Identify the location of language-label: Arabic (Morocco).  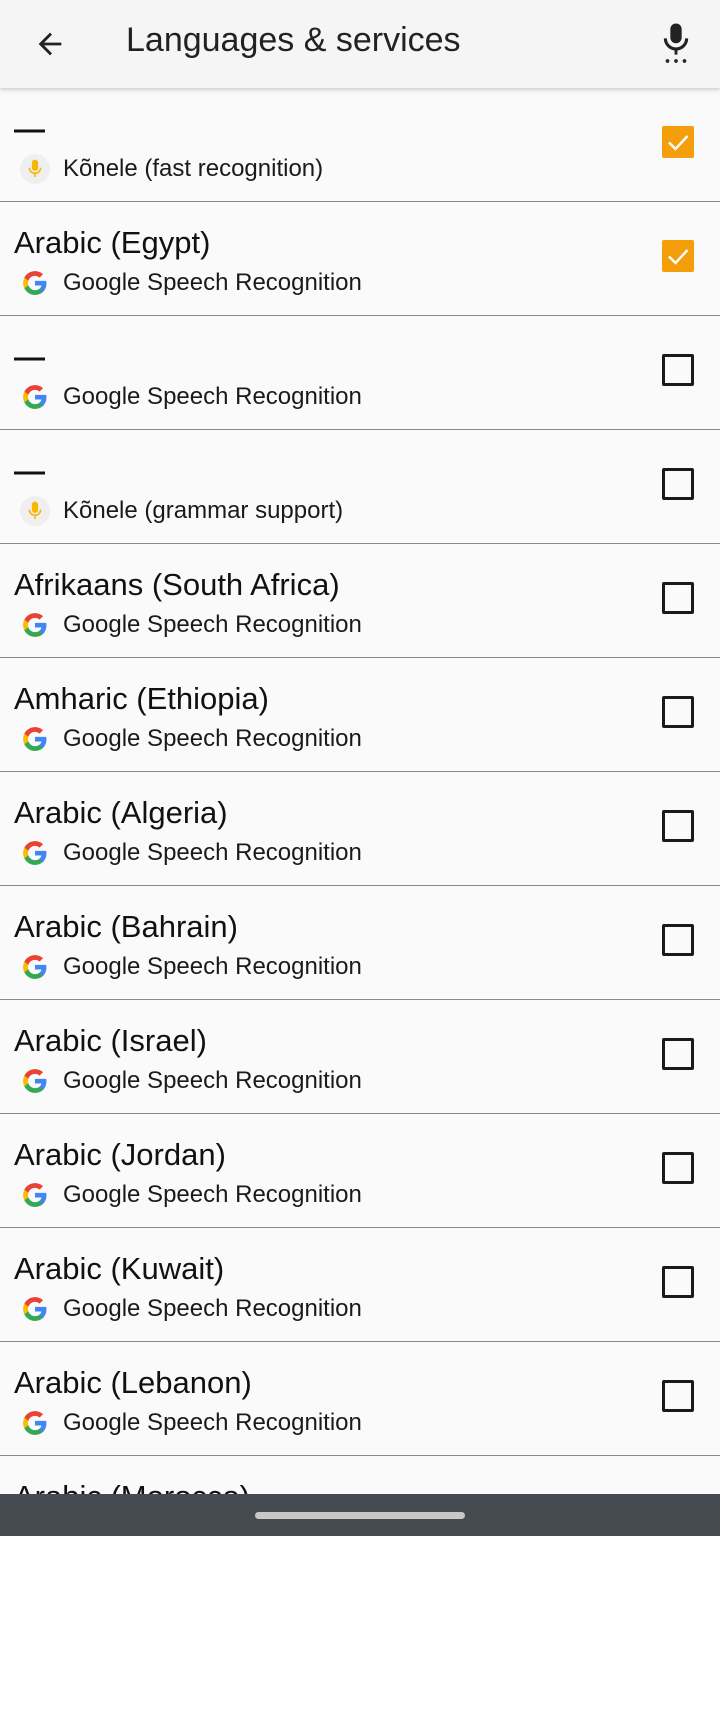
(132, 1486).